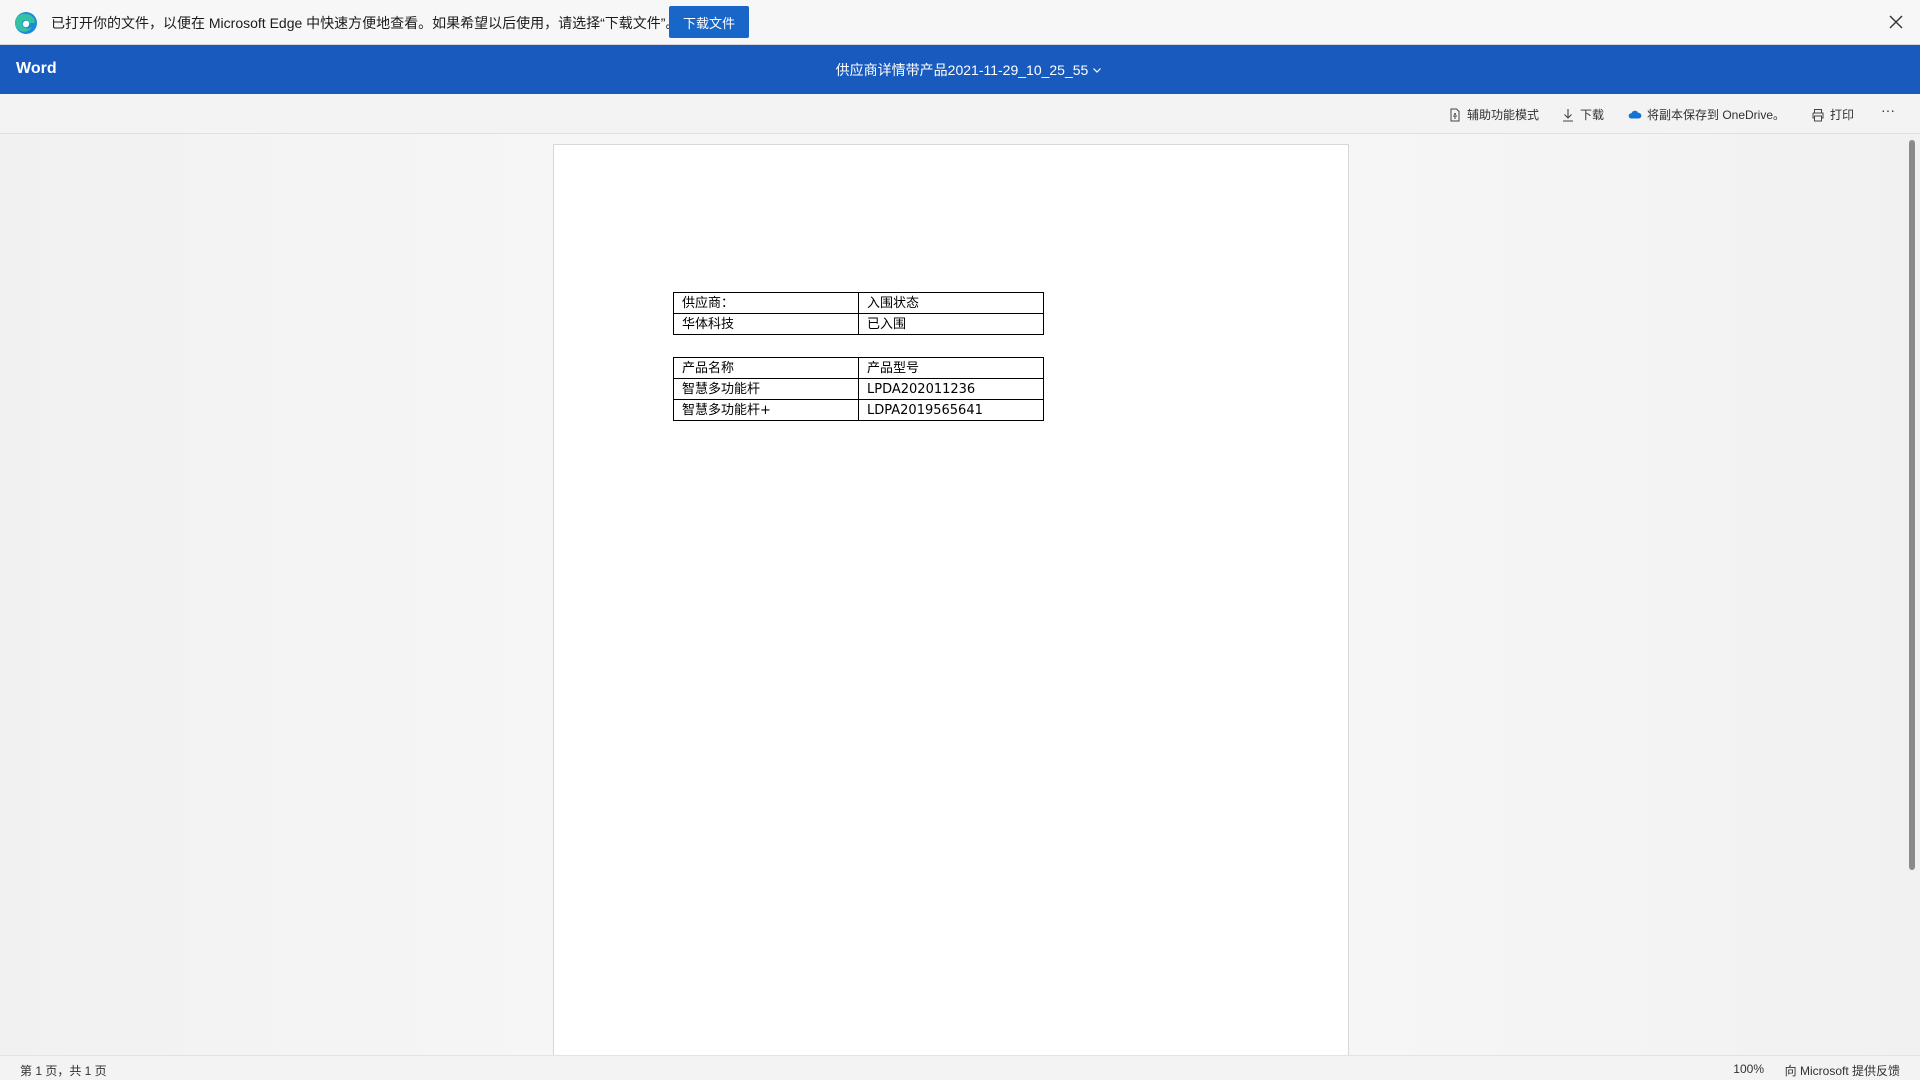 This screenshot has width=1920, height=1080. I want to click on feedback-link: 向 Microsoft 提供反馈, so click(1842, 1070).